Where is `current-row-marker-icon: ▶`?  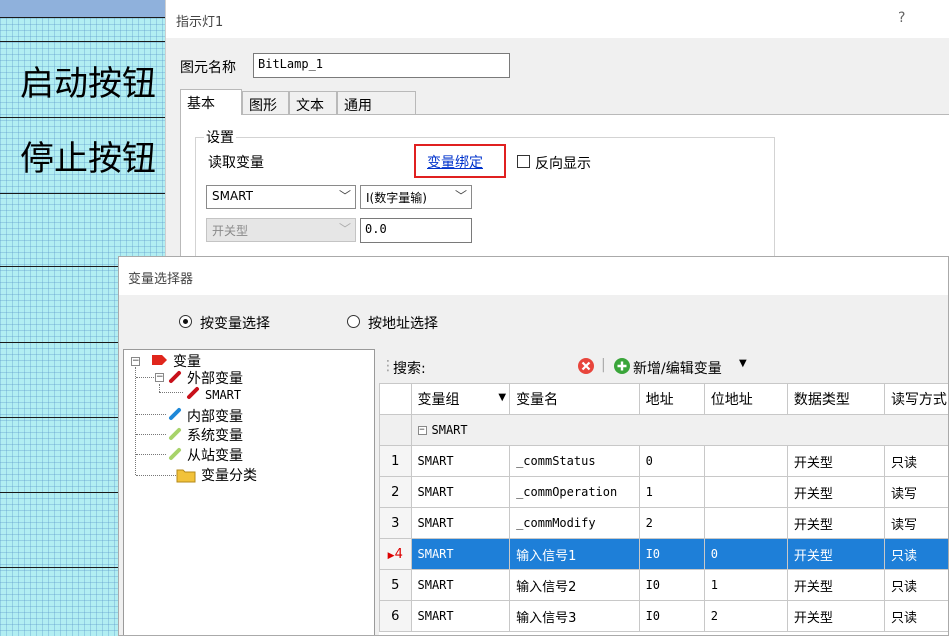
current-row-marker-icon: ▶ is located at coordinates (391, 555).